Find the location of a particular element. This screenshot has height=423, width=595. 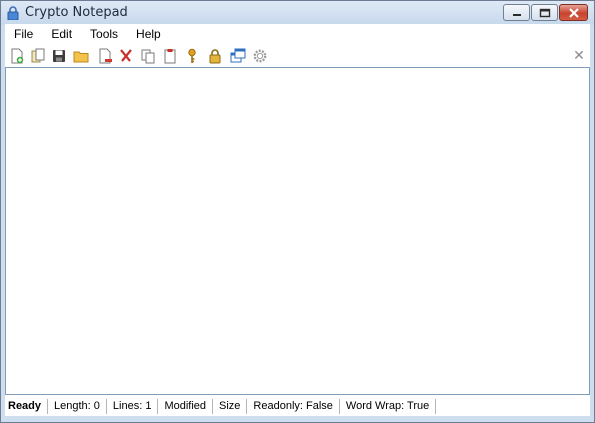

copy-icon is located at coordinates (148, 56).